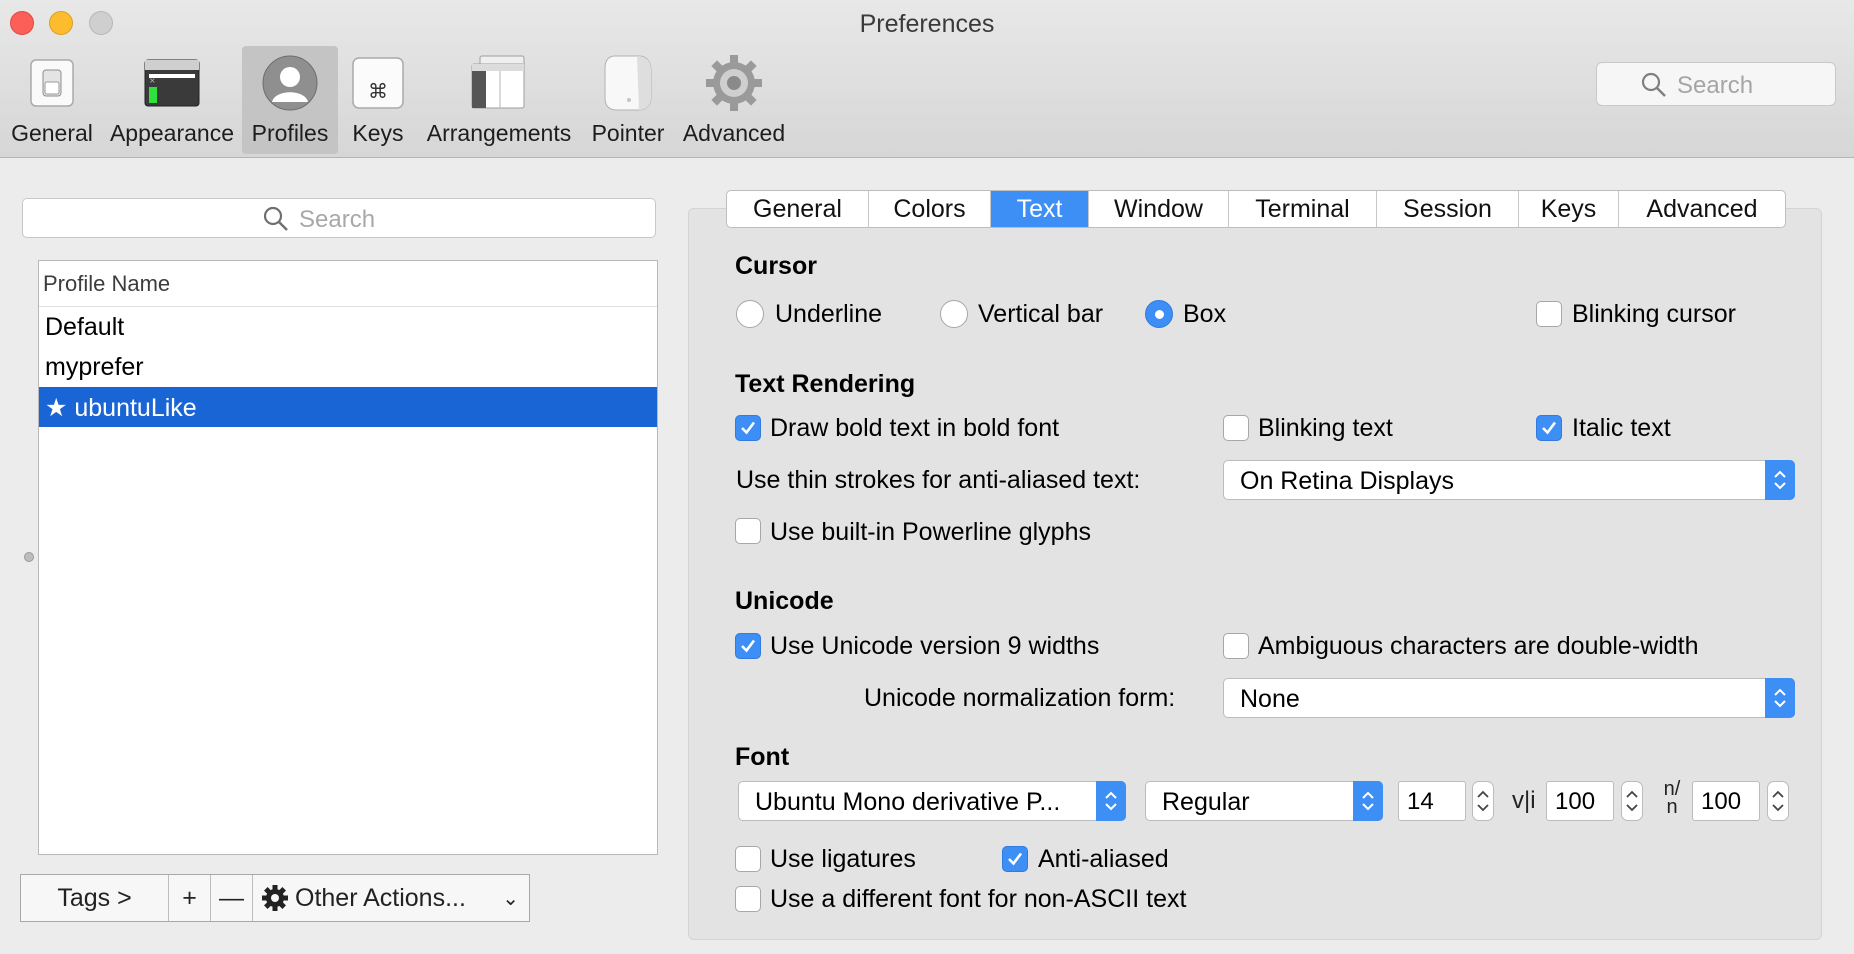  What do you see at coordinates (1509, 698) in the screenshot?
I see `normalization-select: None` at bounding box center [1509, 698].